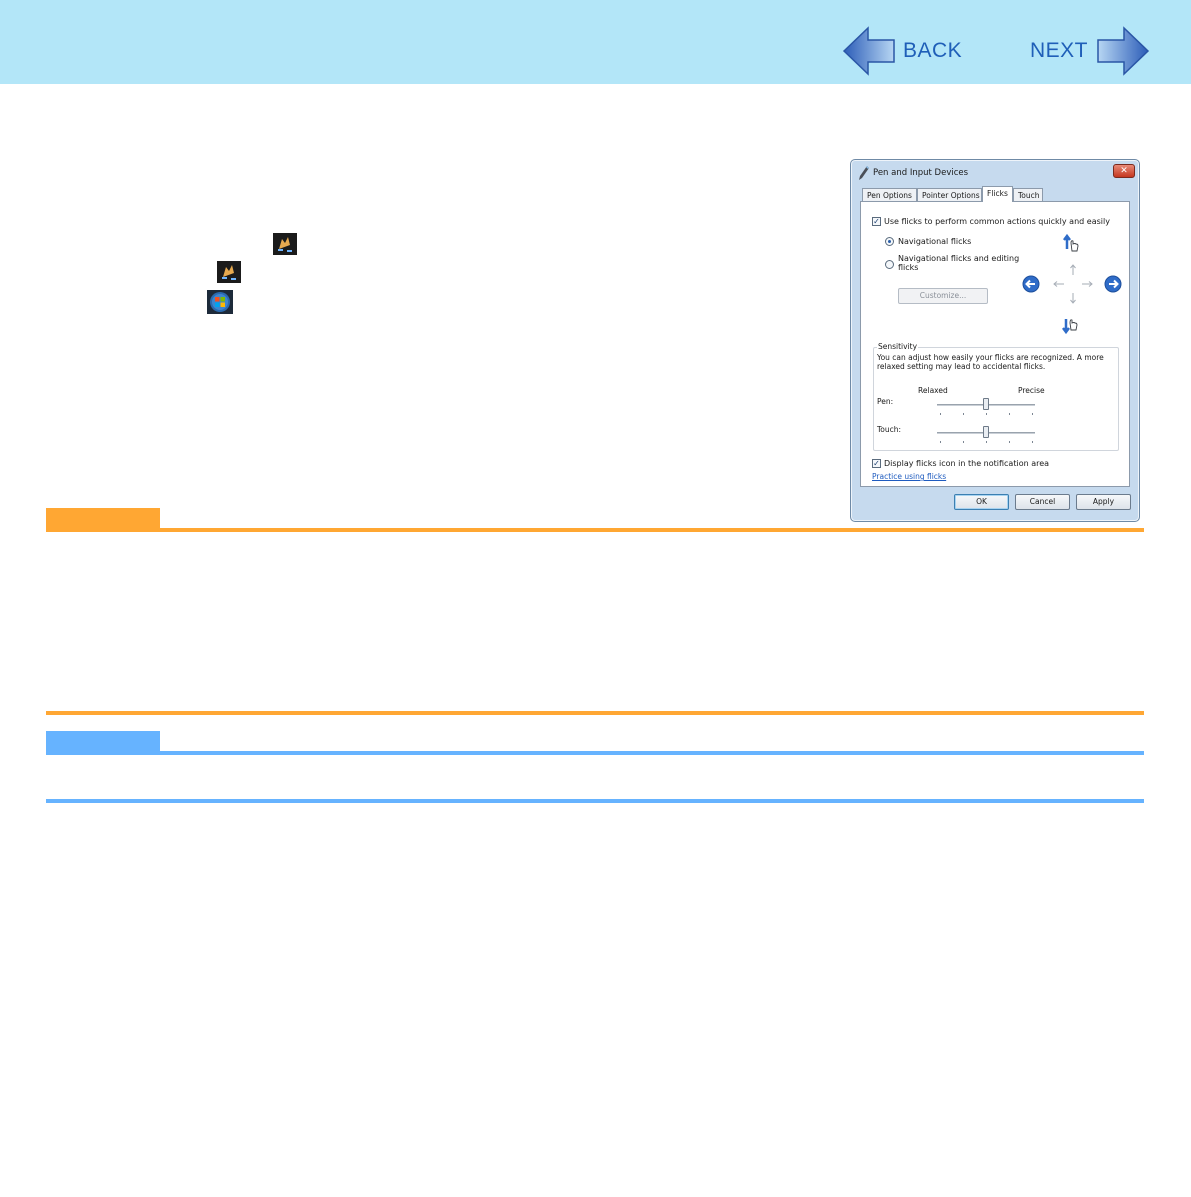 This screenshot has width=1191, height=1197. Describe the element at coordinates (986, 432) in the screenshot. I see `touch-slider-thumb` at that location.